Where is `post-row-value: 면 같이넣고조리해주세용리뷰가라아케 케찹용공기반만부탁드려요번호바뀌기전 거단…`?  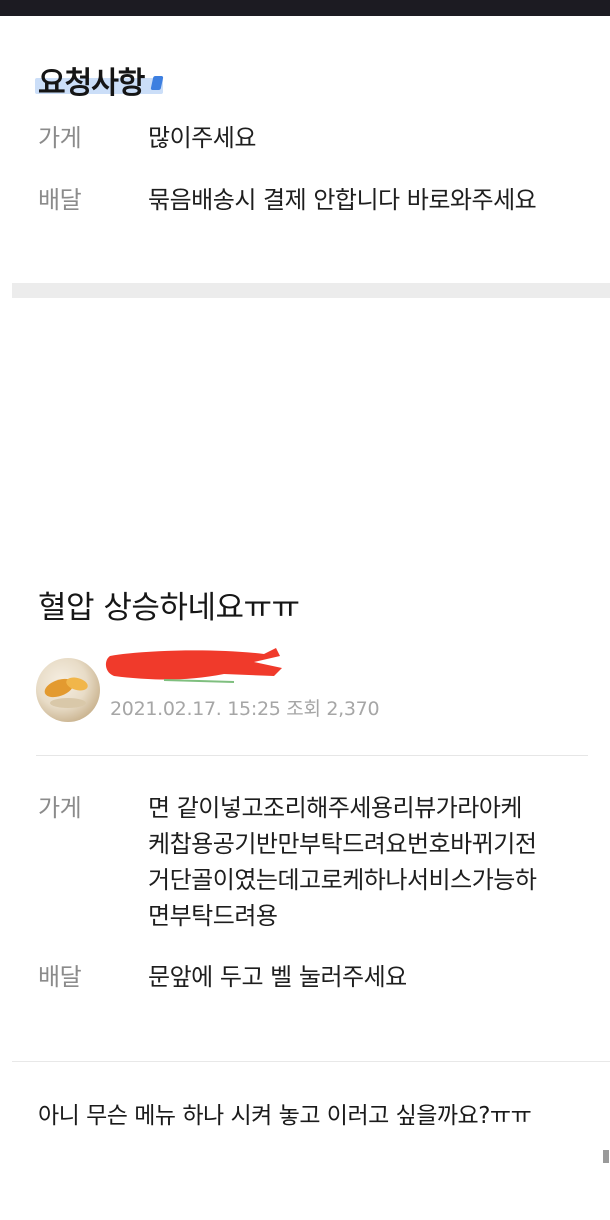 post-row-value: 면 같이넣고조리해주세용리뷰가라아케 케찹용공기반만부탁드려요번호바뀌기전 거단… is located at coordinates (363, 862).